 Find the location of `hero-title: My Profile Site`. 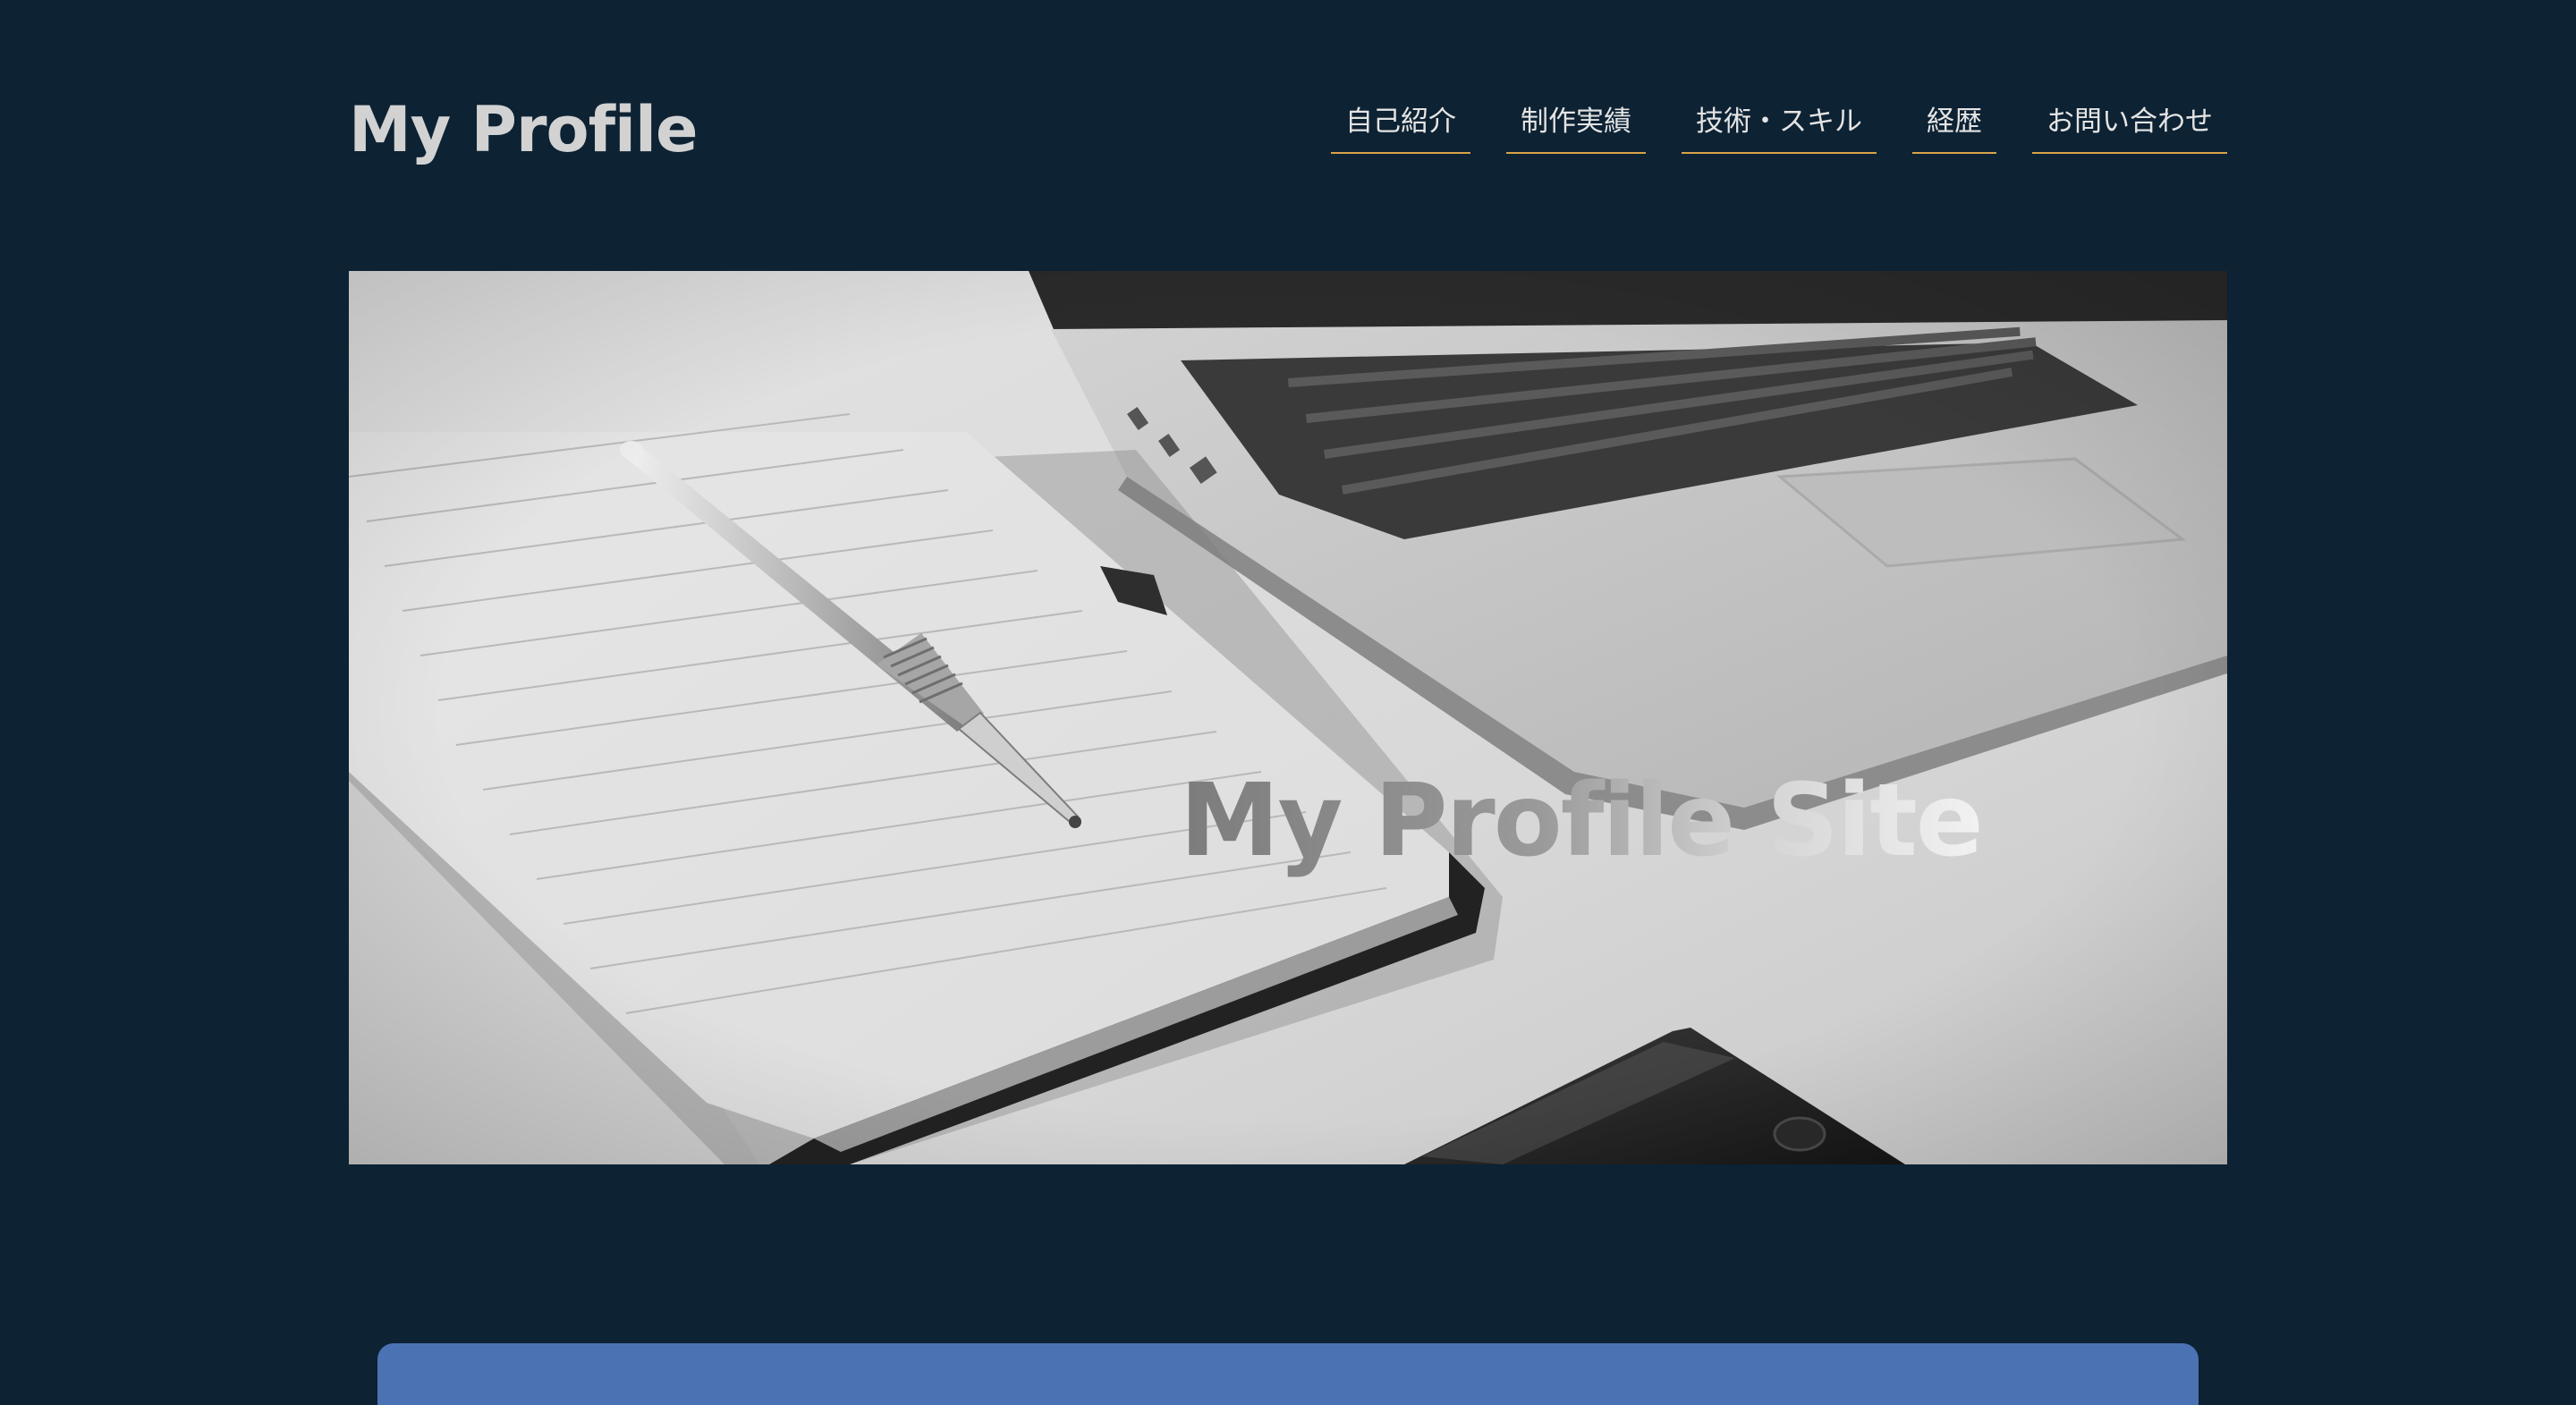

hero-title: My Profile Site is located at coordinates (1582, 821).